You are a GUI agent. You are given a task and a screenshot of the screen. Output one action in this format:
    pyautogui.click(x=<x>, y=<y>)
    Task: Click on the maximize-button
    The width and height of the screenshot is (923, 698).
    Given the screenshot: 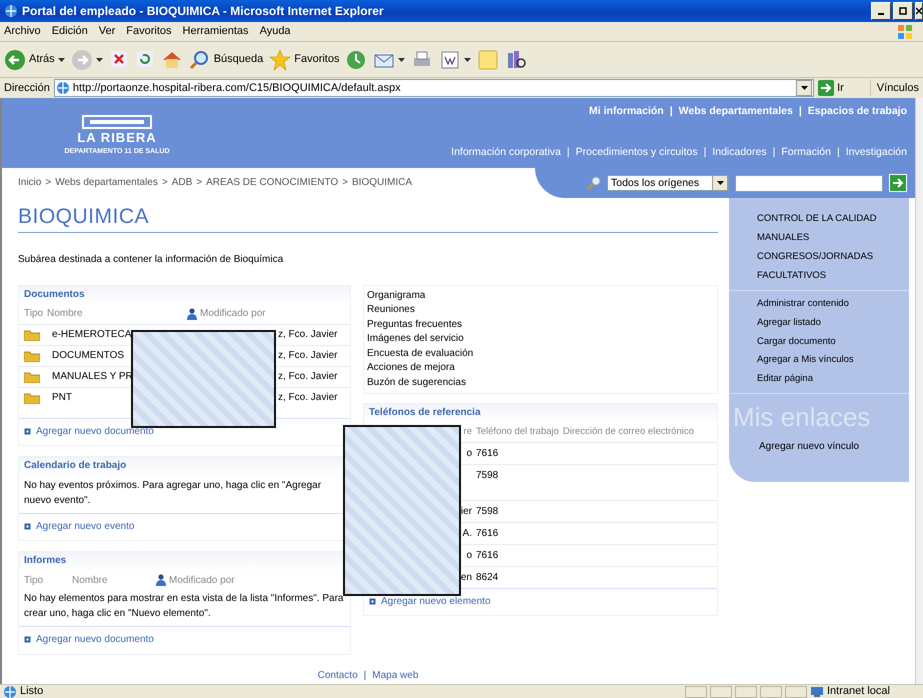 What is the action you would take?
    pyautogui.click(x=903, y=11)
    